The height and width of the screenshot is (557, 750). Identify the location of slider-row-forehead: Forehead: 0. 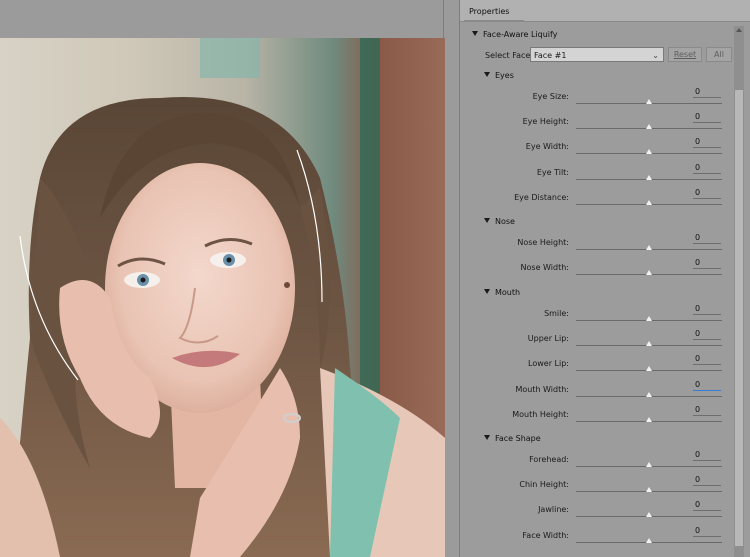
(600, 462).